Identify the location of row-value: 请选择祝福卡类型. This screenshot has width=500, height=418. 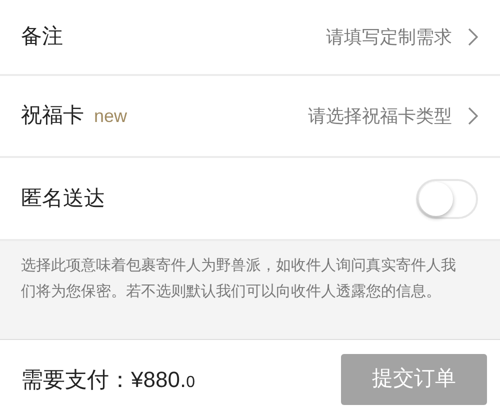
(380, 116).